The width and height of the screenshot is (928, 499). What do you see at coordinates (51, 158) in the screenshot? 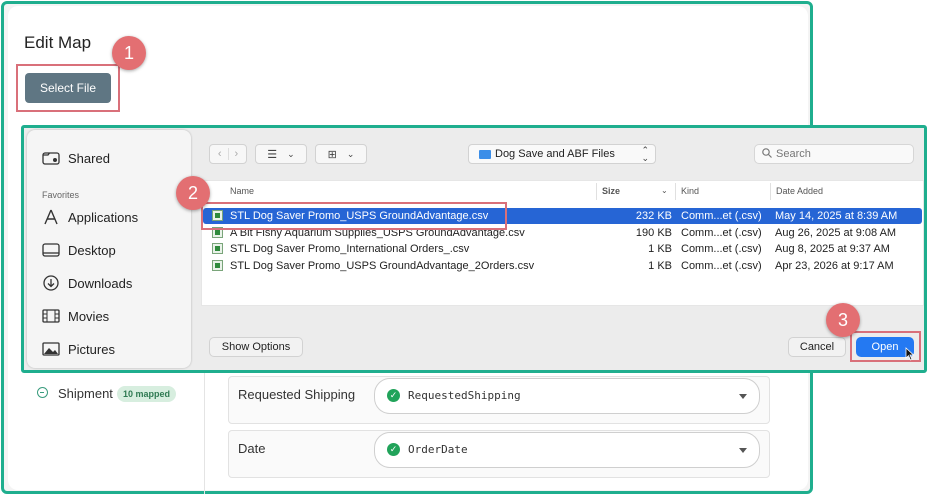
I see `shared-folder-icon` at bounding box center [51, 158].